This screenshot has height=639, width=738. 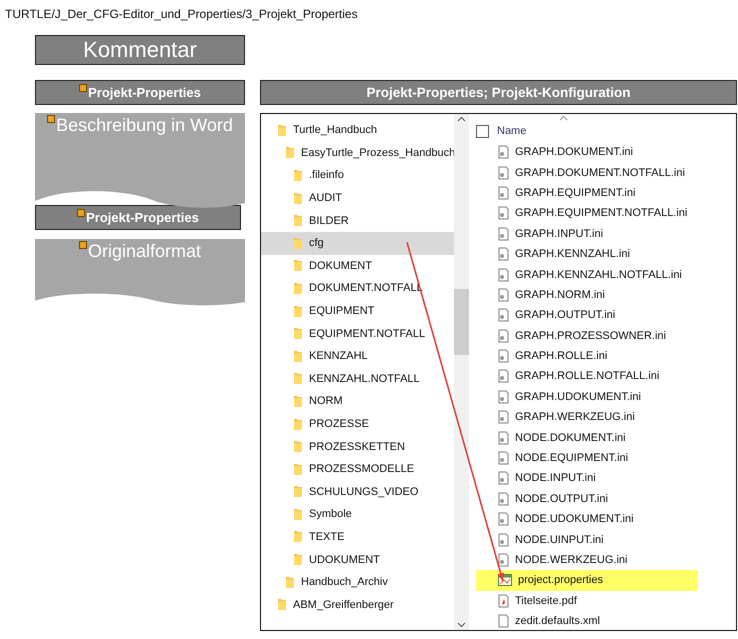 I want to click on file-item: GRAPH.KENNZAHL.NOTFALL.ini, so click(x=587, y=274).